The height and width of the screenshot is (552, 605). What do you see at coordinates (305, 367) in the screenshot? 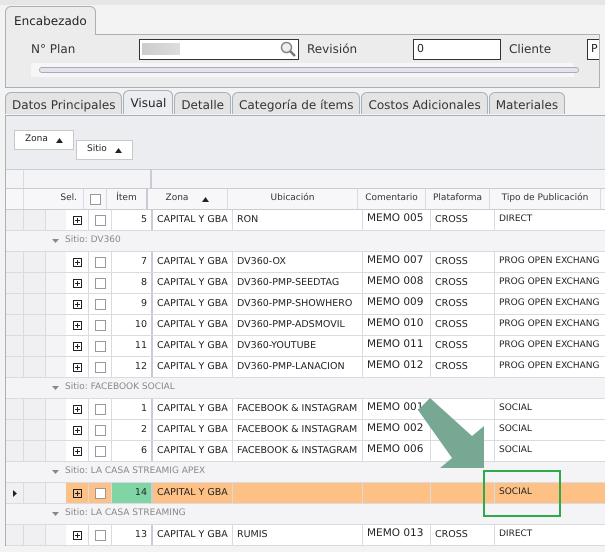
I see `table-row: 12 CAPITAL Y GBA DV360-PMP-LANACION MEMO 012 CROSS PROG OPEN EXCHANG` at bounding box center [305, 367].